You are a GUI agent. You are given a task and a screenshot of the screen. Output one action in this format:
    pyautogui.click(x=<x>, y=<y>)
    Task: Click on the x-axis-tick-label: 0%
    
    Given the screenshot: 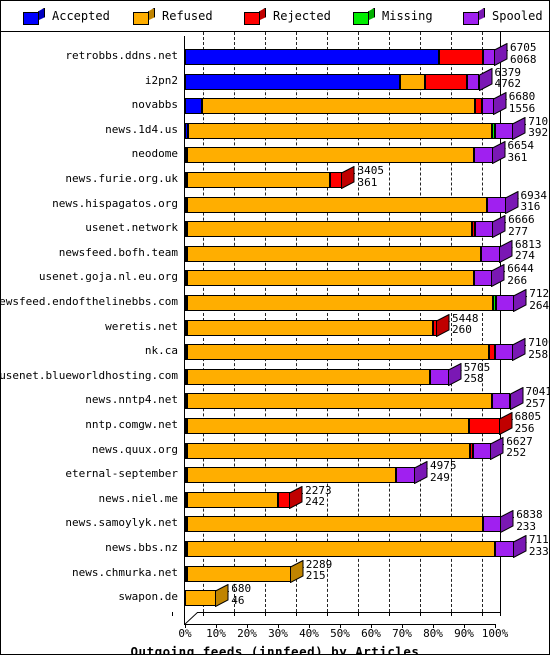 What is the action you would take?
    pyautogui.click(x=185, y=633)
    